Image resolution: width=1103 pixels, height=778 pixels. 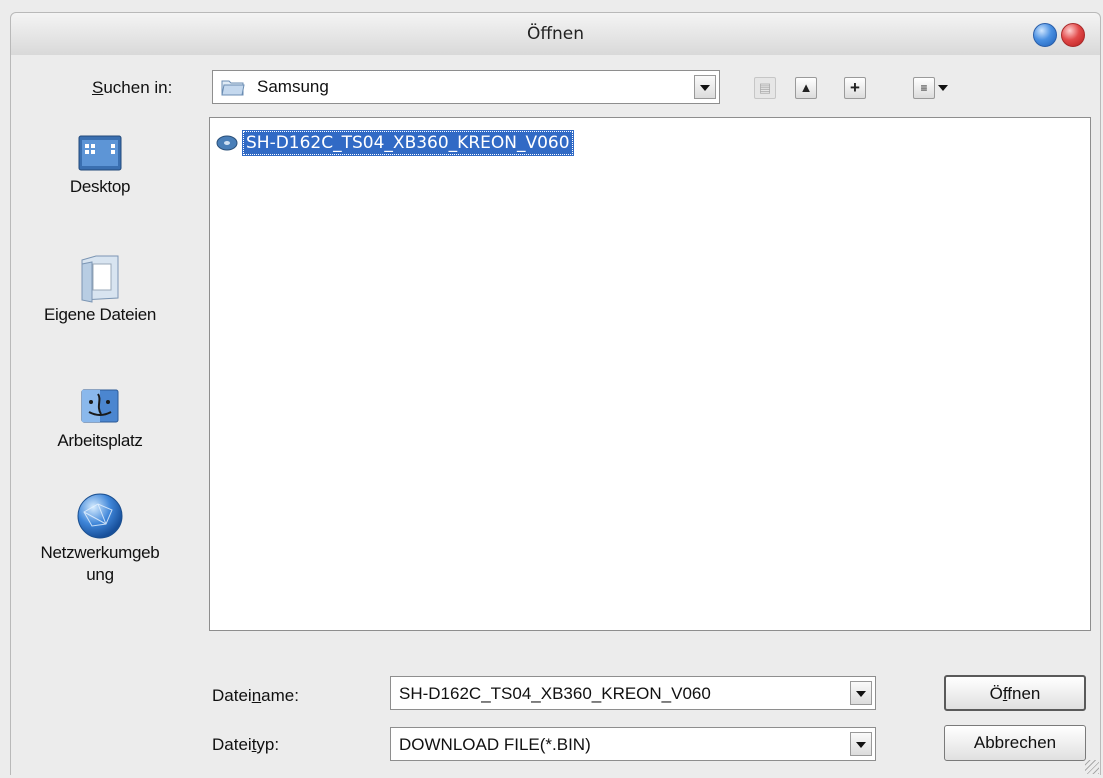 I want to click on file-type-label: Dateityp:, so click(x=246, y=744).